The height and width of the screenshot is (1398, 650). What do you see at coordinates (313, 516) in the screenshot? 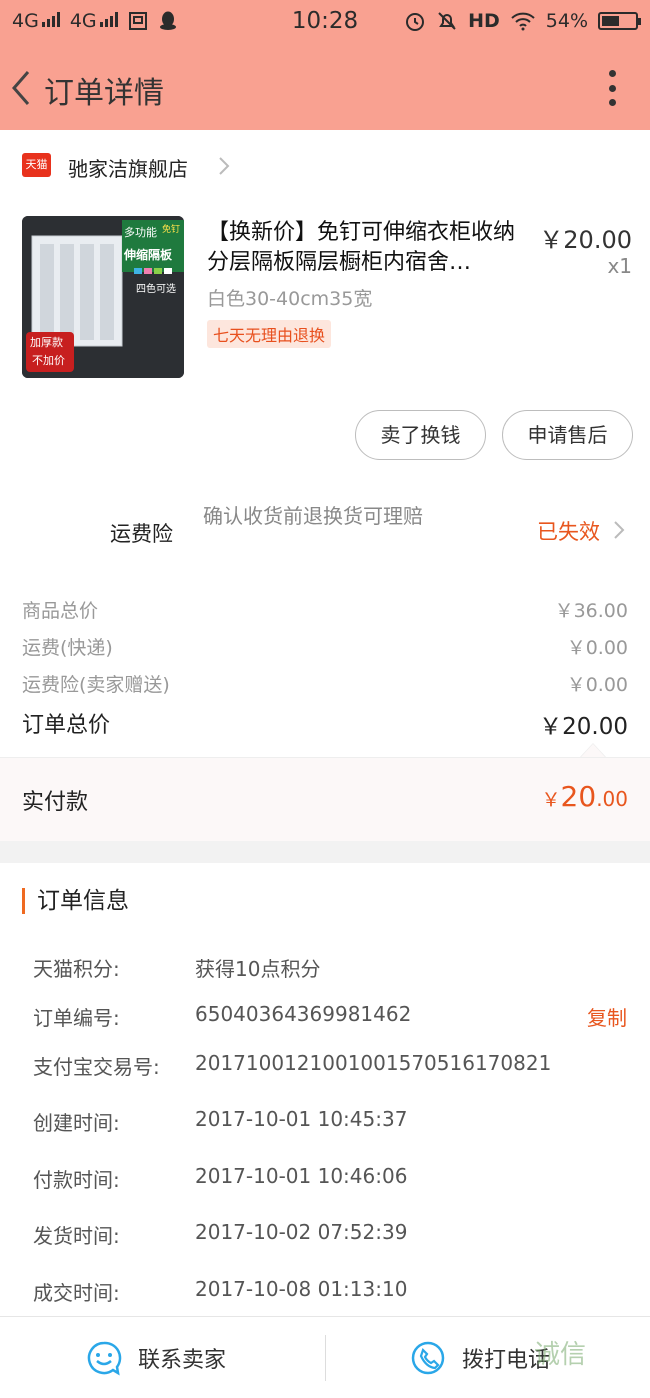
I see `insurance-description: 确认收货前退换货可理赔` at bounding box center [313, 516].